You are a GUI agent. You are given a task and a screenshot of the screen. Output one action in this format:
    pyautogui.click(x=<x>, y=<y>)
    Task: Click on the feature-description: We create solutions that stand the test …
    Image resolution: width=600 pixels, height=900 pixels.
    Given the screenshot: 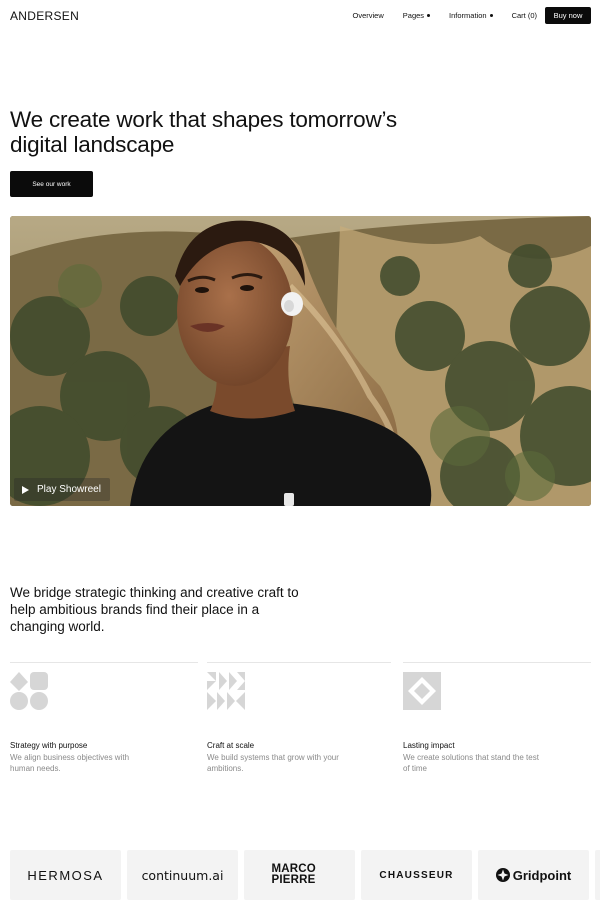 What is the action you would take?
    pyautogui.click(x=471, y=763)
    